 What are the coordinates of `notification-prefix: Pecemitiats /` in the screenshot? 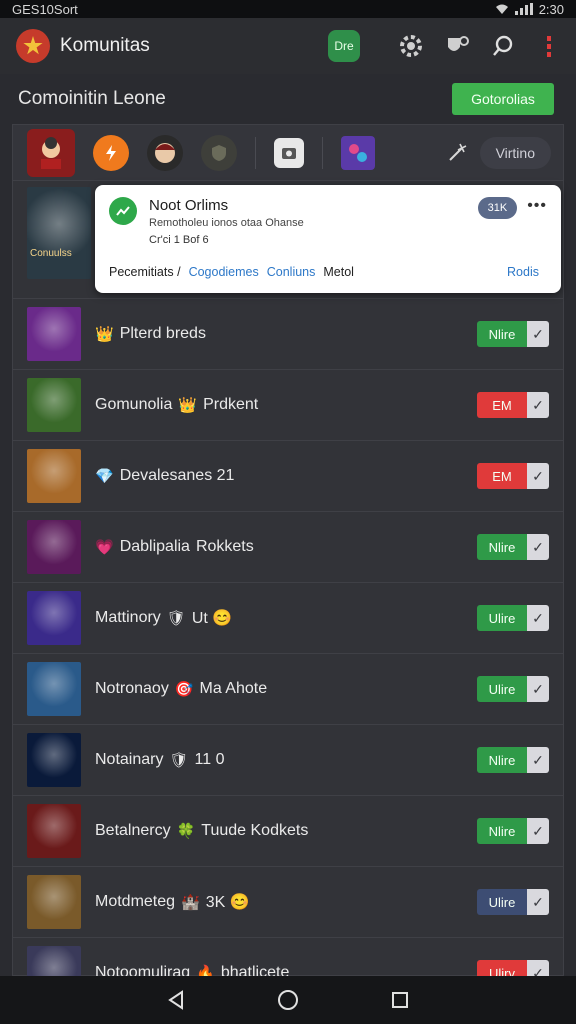 It's located at (145, 272).